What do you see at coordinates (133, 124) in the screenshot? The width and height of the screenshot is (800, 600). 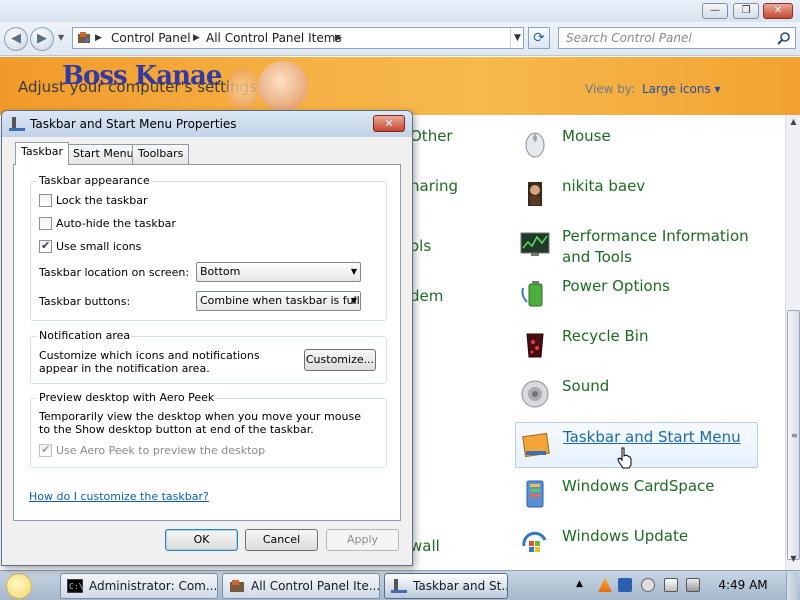 I see `dialog-title: Taskbar and Start Menu Properties` at bounding box center [133, 124].